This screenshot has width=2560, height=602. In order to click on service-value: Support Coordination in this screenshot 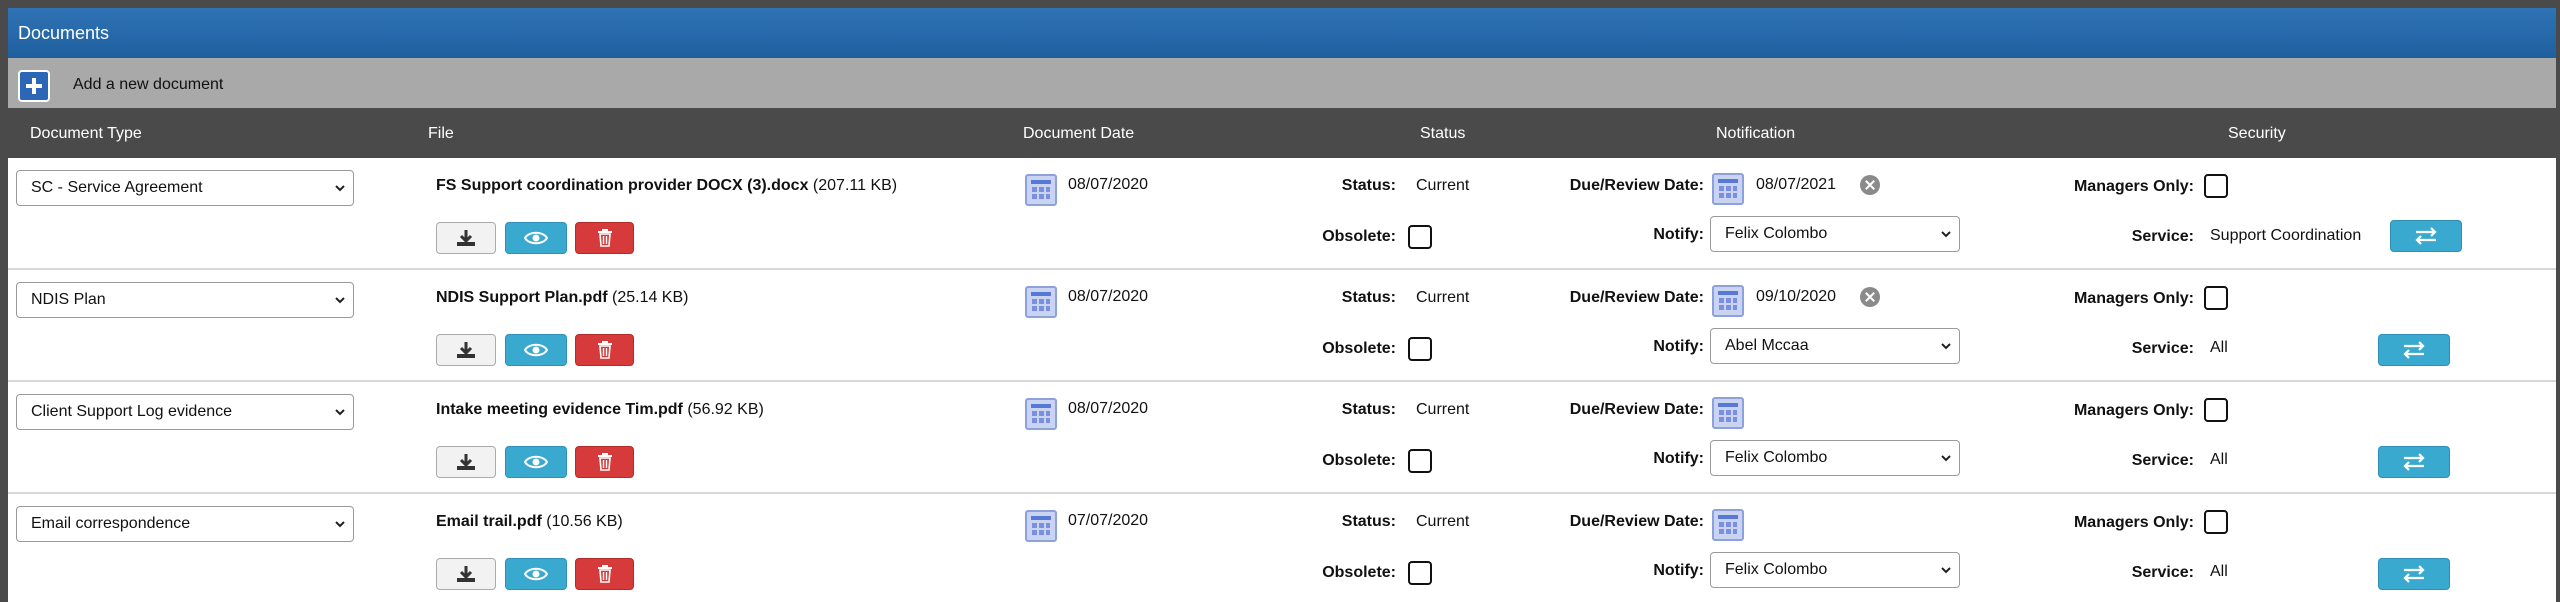, I will do `click(2286, 235)`.